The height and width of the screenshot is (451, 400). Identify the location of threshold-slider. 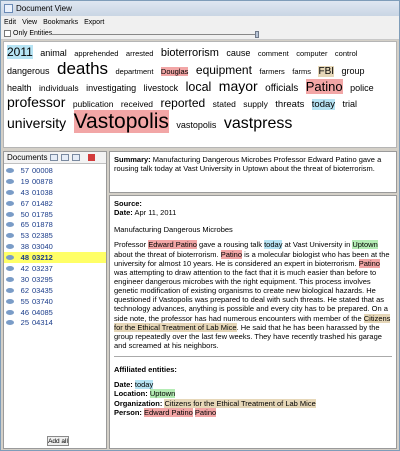
(154, 34).